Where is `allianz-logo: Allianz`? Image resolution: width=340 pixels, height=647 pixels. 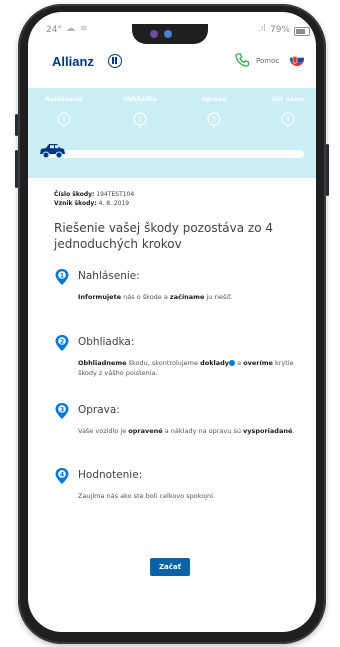 allianz-logo: Allianz is located at coordinates (73, 61).